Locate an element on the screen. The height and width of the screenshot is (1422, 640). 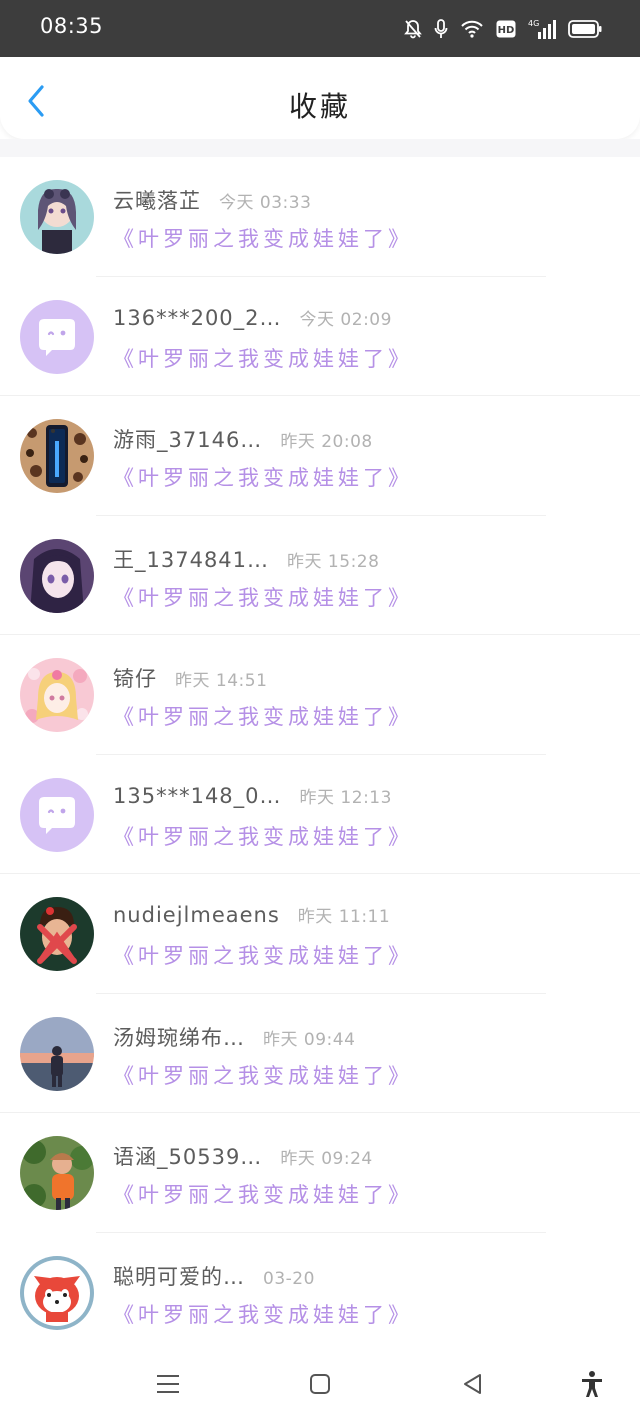
phone-leopard-avatar is located at coordinates (57, 456).